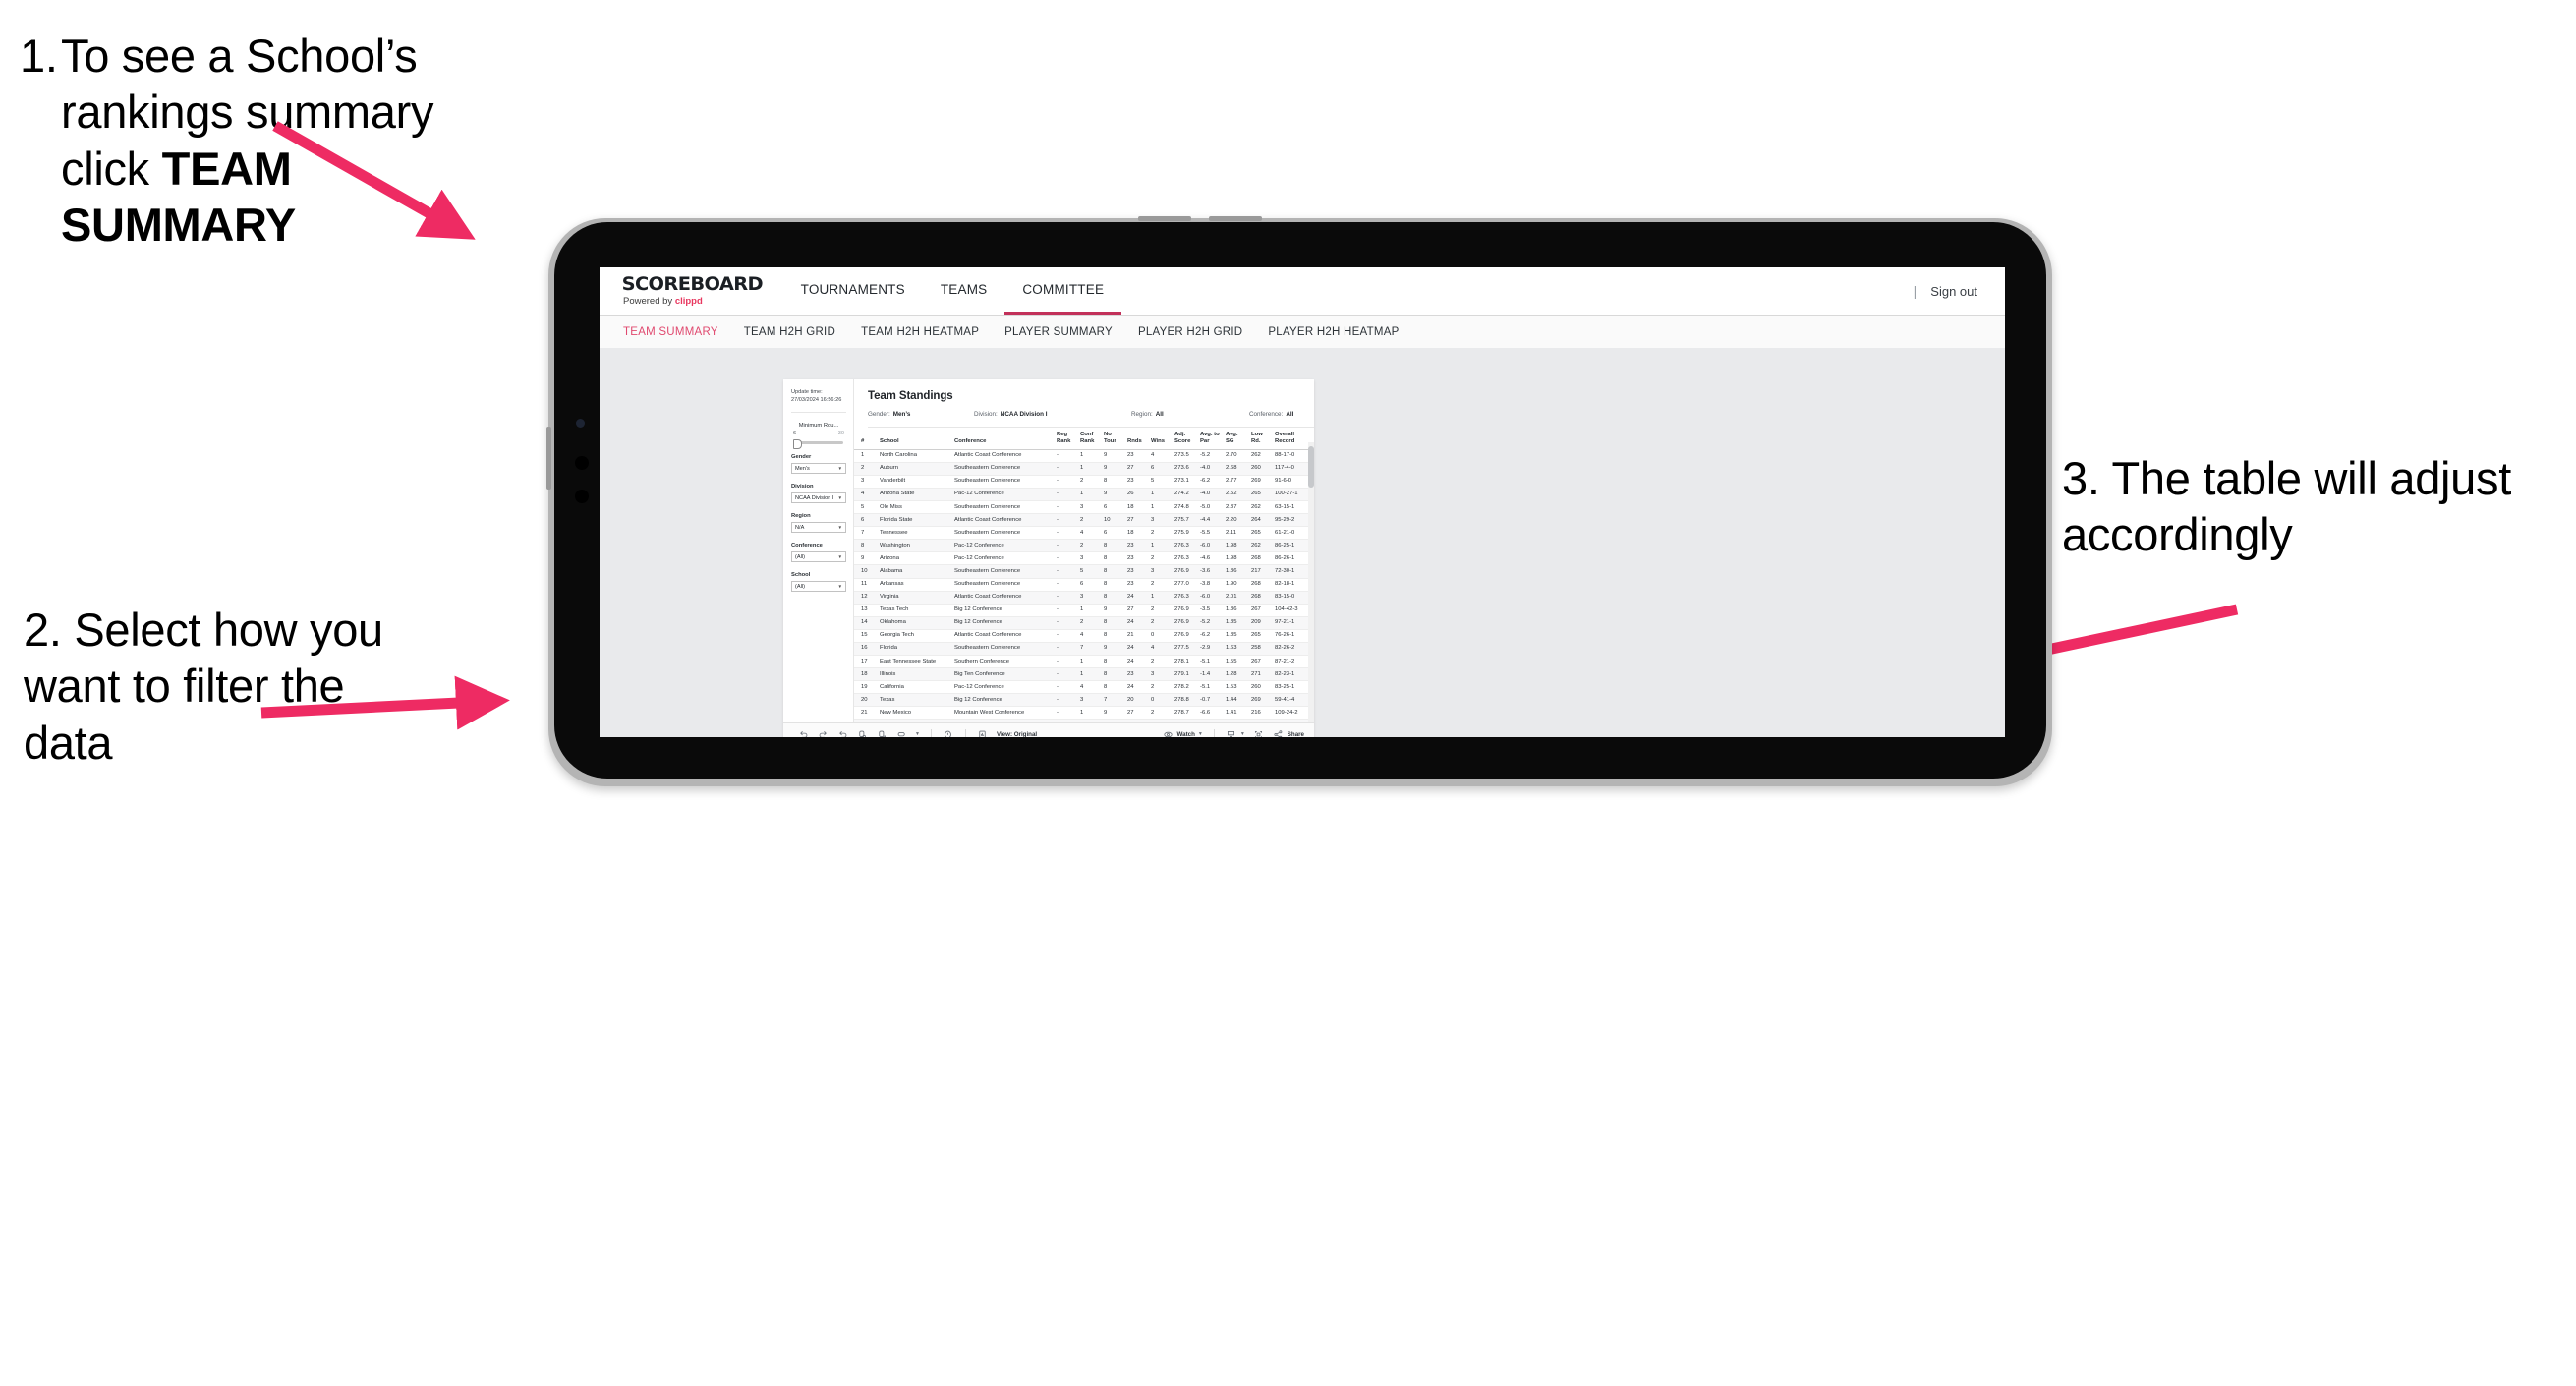 The width and height of the screenshot is (2576, 1386). What do you see at coordinates (819, 587) in the screenshot?
I see `school-select: (All) ▼` at bounding box center [819, 587].